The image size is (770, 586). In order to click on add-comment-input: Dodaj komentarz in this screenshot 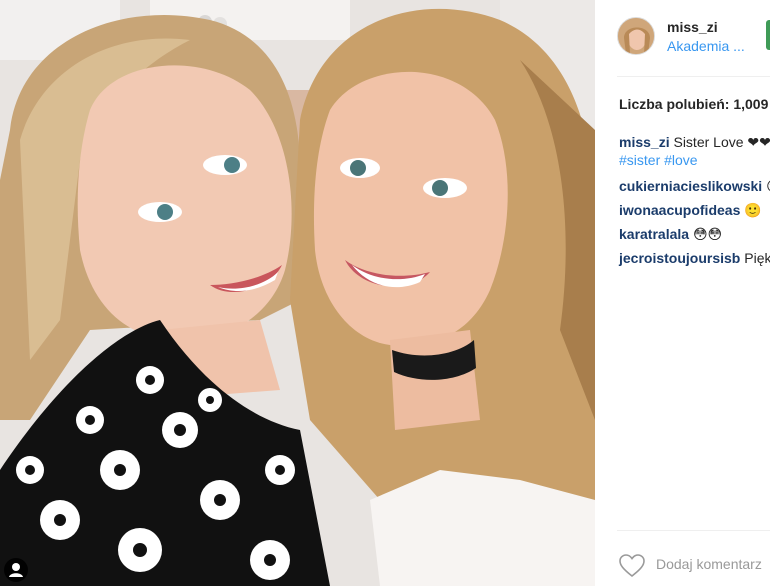, I will do `click(709, 564)`.